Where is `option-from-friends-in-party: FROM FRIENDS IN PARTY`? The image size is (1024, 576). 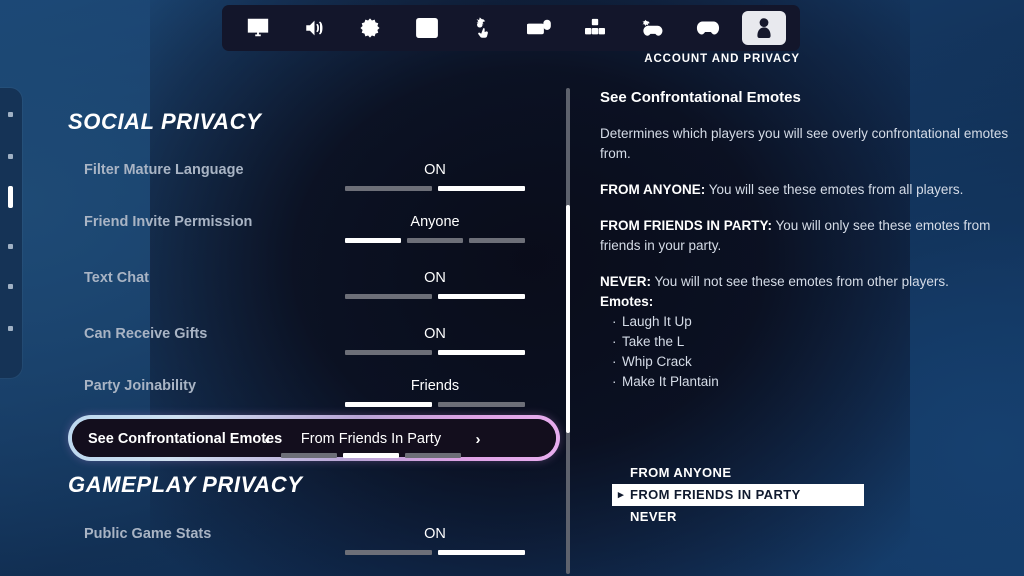
option-from-friends-in-party: FROM FRIENDS IN PARTY is located at coordinates (738, 495).